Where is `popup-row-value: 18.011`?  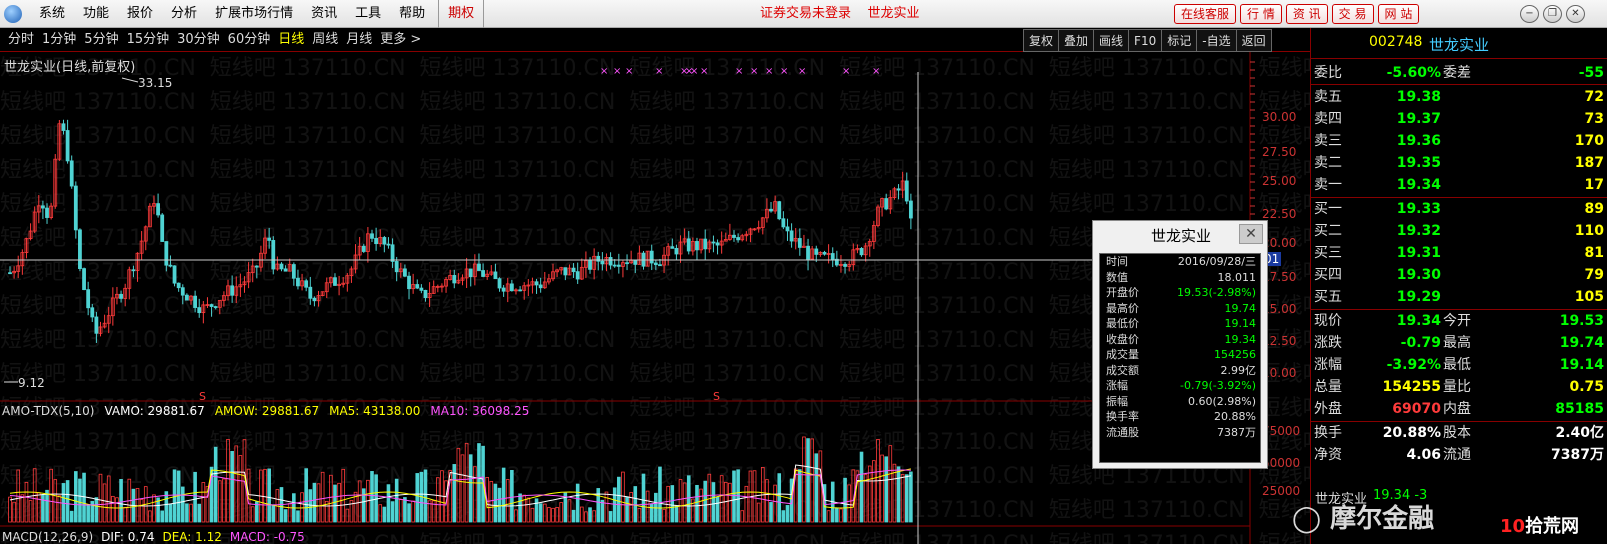 popup-row-value: 18.011 is located at coordinates (1237, 277).